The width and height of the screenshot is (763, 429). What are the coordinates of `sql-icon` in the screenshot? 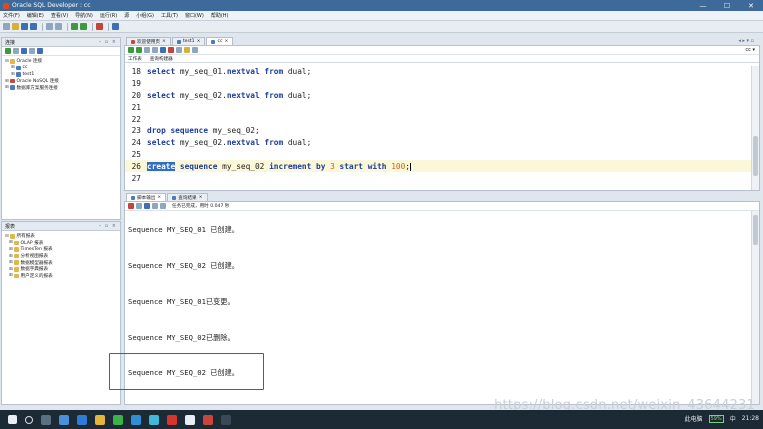 It's located at (99, 26).